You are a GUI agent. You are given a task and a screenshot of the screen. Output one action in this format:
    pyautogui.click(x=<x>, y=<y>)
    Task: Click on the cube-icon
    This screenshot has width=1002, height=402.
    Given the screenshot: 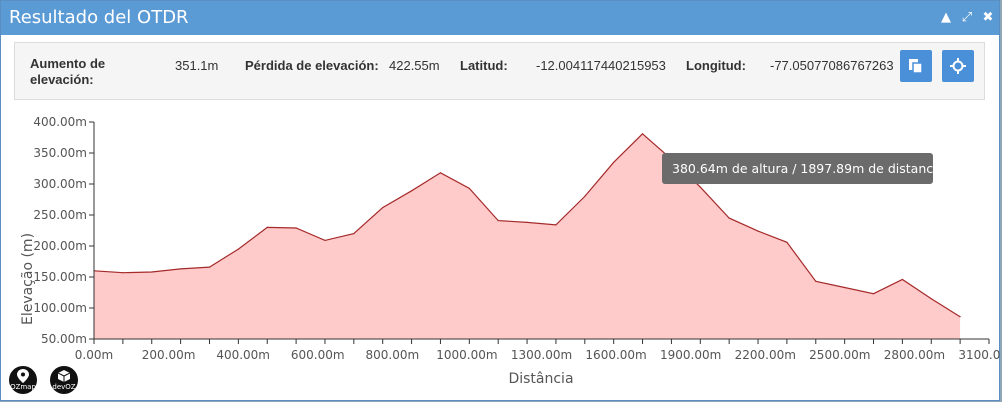 What is the action you would take?
    pyautogui.click(x=64, y=376)
    